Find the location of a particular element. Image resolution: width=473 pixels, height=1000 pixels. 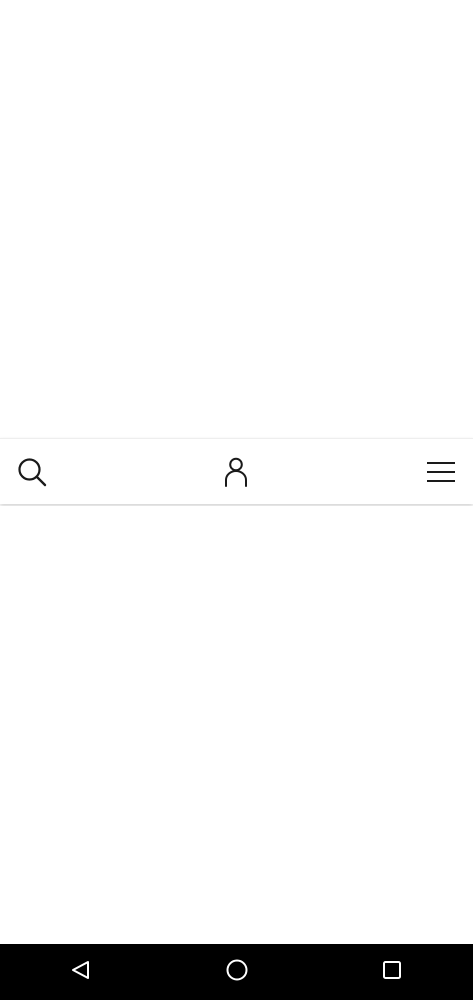

account-button is located at coordinates (236, 472).